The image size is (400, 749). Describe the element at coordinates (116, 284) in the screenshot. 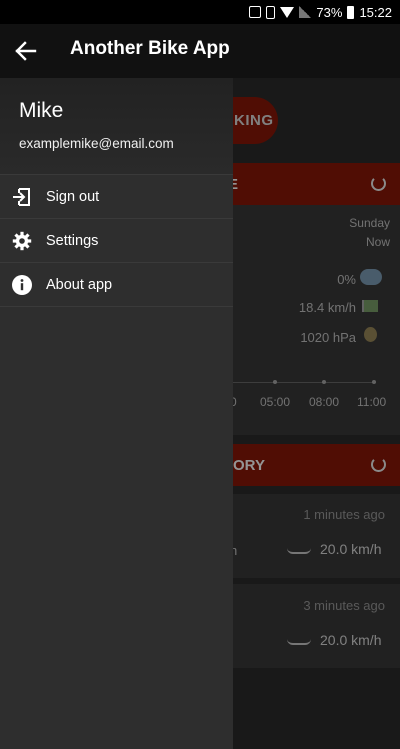

I see `menu-item-about: About app` at that location.